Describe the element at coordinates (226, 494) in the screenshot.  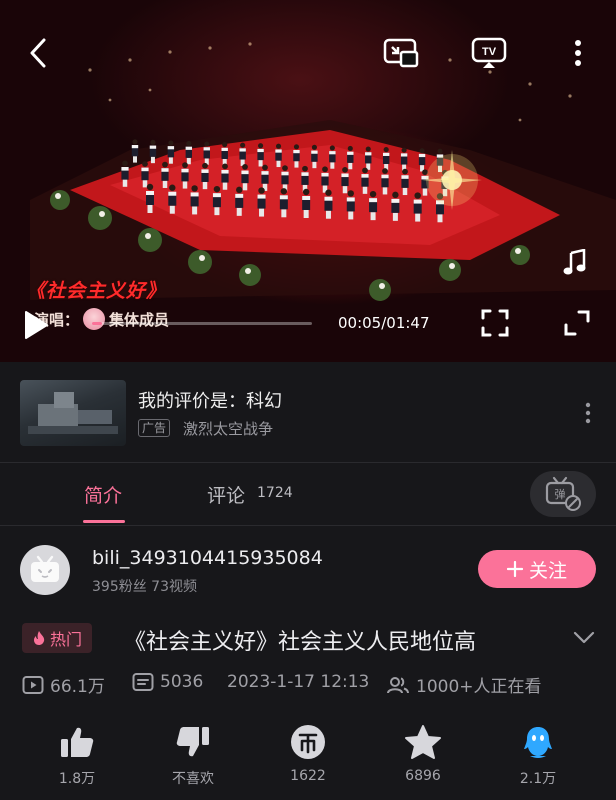
I see `tab-comments: 评论` at that location.